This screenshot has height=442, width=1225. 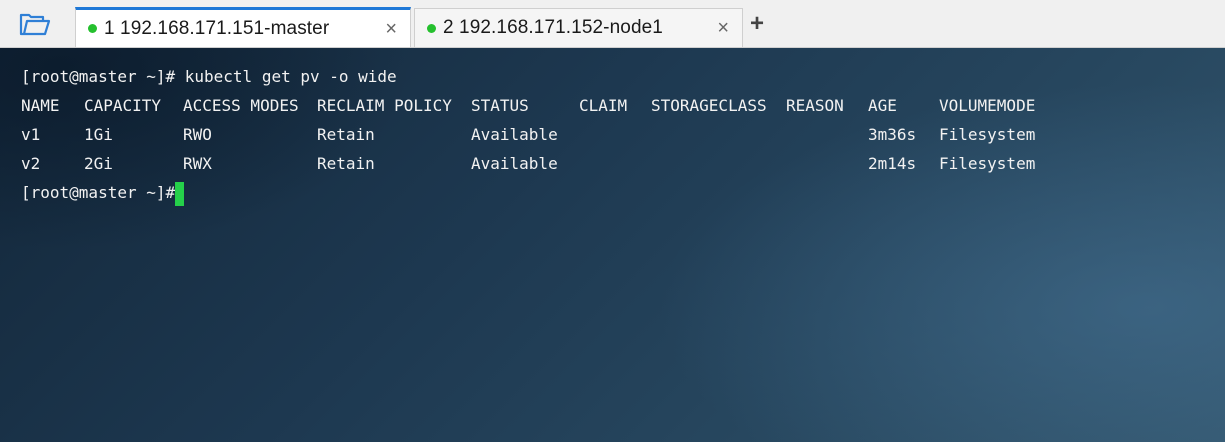 What do you see at coordinates (882, 105) in the screenshot?
I see `column-header: AGE` at bounding box center [882, 105].